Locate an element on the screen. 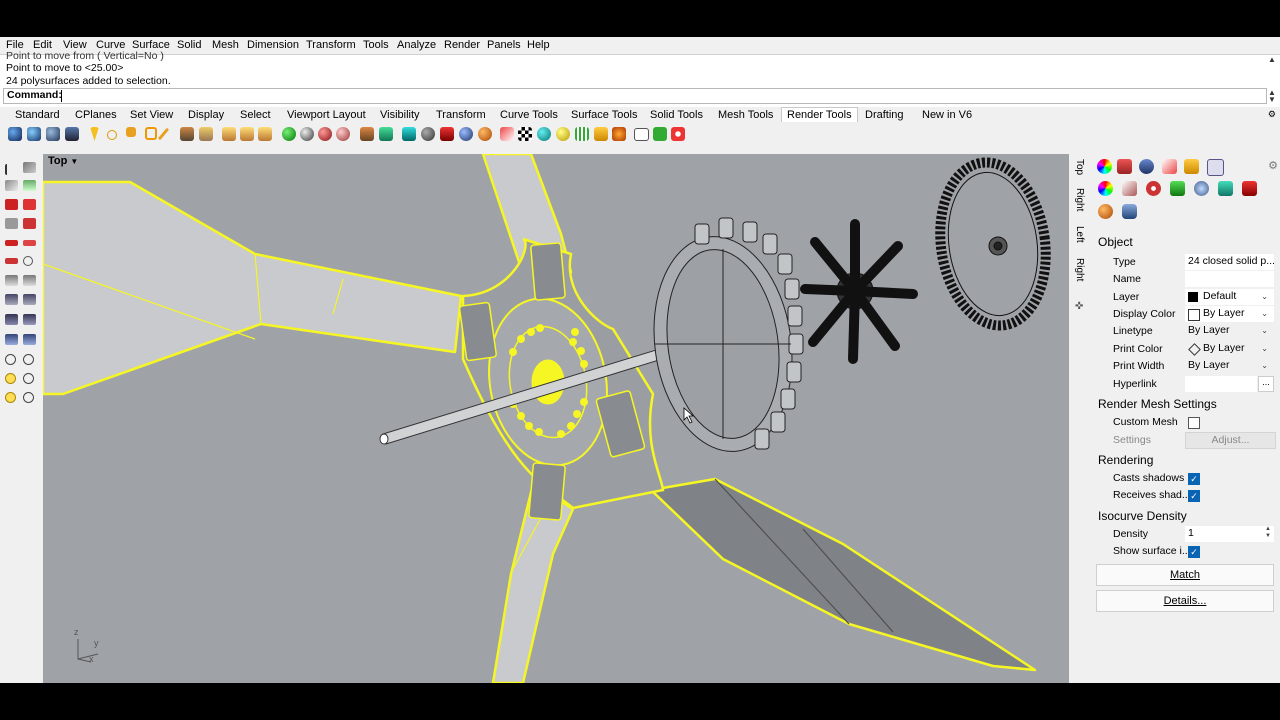 The width and height of the screenshot is (1280, 720). mesh-icon is located at coordinates (11, 319).